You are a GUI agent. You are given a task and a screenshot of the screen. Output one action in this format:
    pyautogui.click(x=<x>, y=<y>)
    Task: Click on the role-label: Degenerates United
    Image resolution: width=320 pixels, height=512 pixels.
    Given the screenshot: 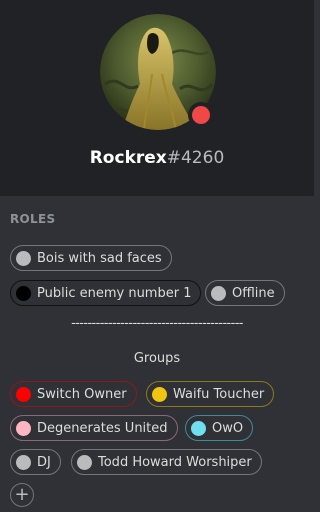 What is the action you would take?
    pyautogui.click(x=102, y=428)
    